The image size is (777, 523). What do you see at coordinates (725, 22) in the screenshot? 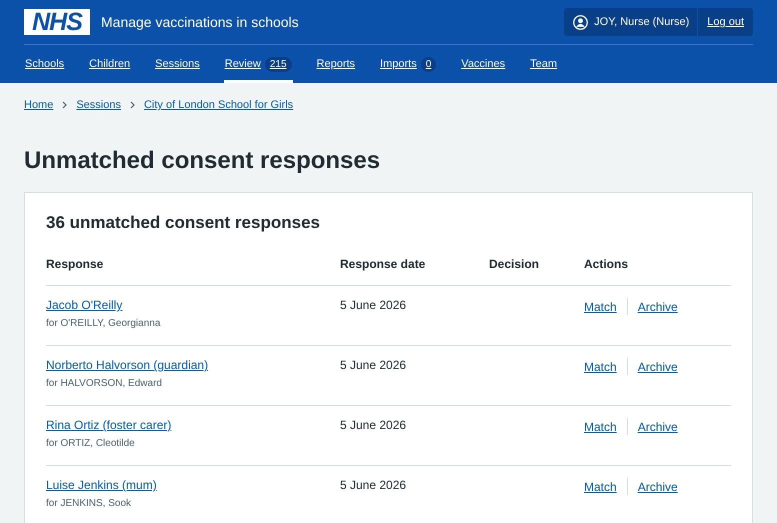
I see `logout-link: Log out` at bounding box center [725, 22].